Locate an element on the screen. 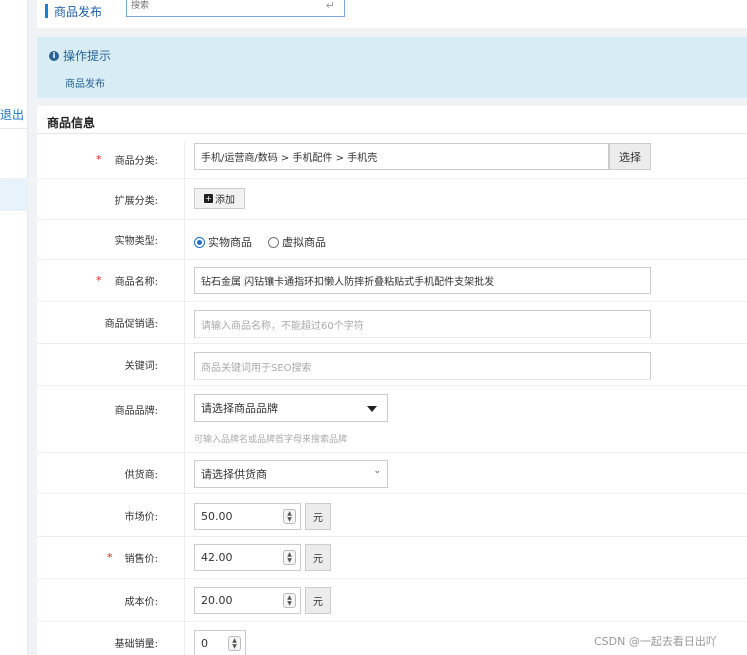 Image resolution: width=747 pixels, height=655 pixels. row-supplier: 供货商: 请选择供货商 ⌄ is located at coordinates (392, 473).